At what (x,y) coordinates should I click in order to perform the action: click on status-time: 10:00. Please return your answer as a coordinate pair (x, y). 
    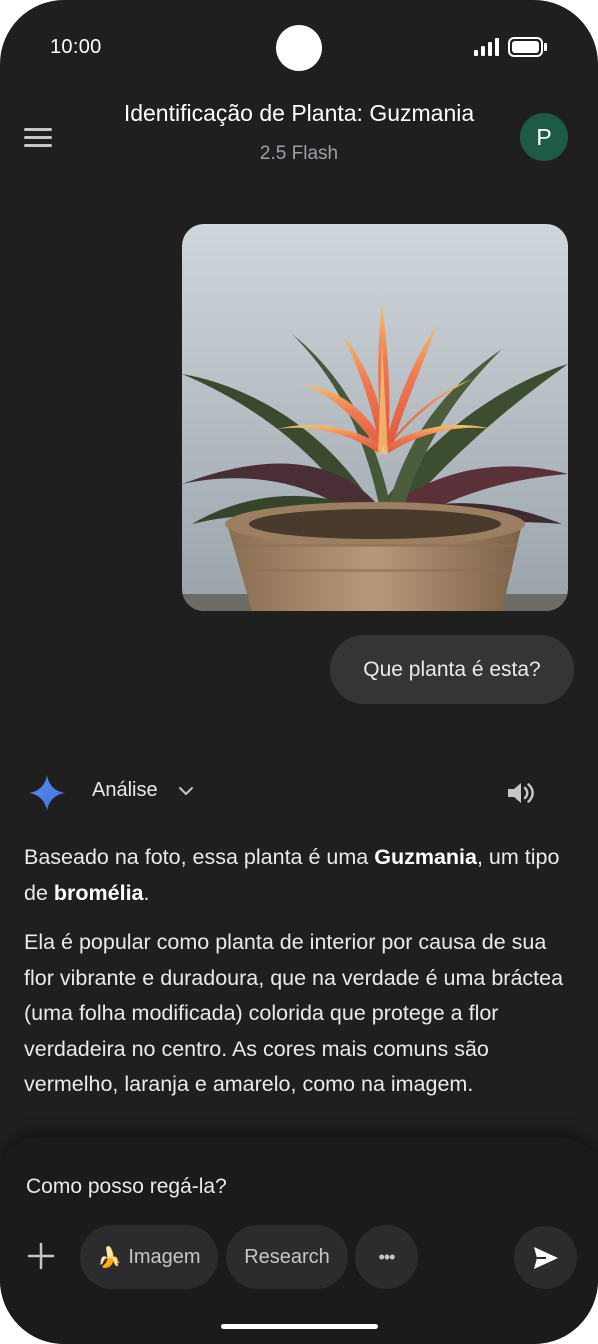
    Looking at the image, I should click on (76, 47).